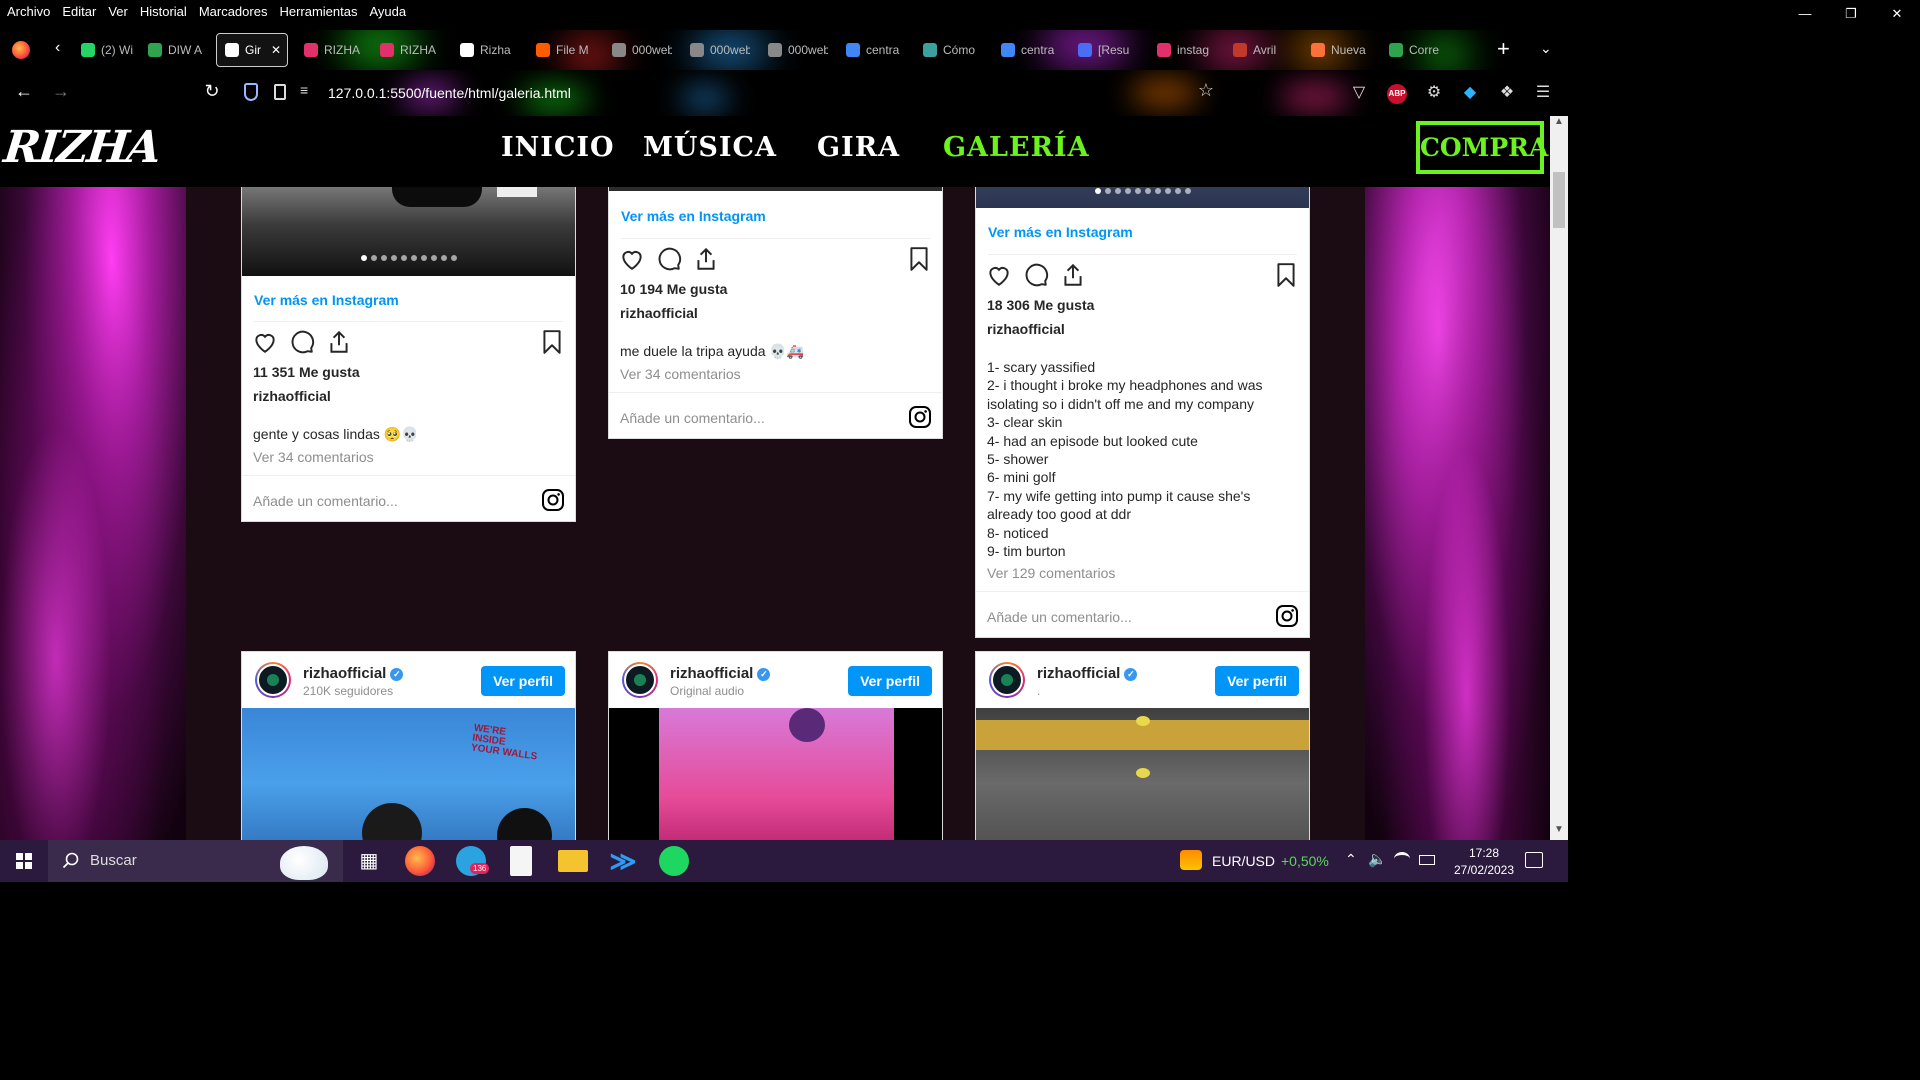 The height and width of the screenshot is (1080, 1920). What do you see at coordinates (79, 11) in the screenshot?
I see `menu-editar: Editar` at bounding box center [79, 11].